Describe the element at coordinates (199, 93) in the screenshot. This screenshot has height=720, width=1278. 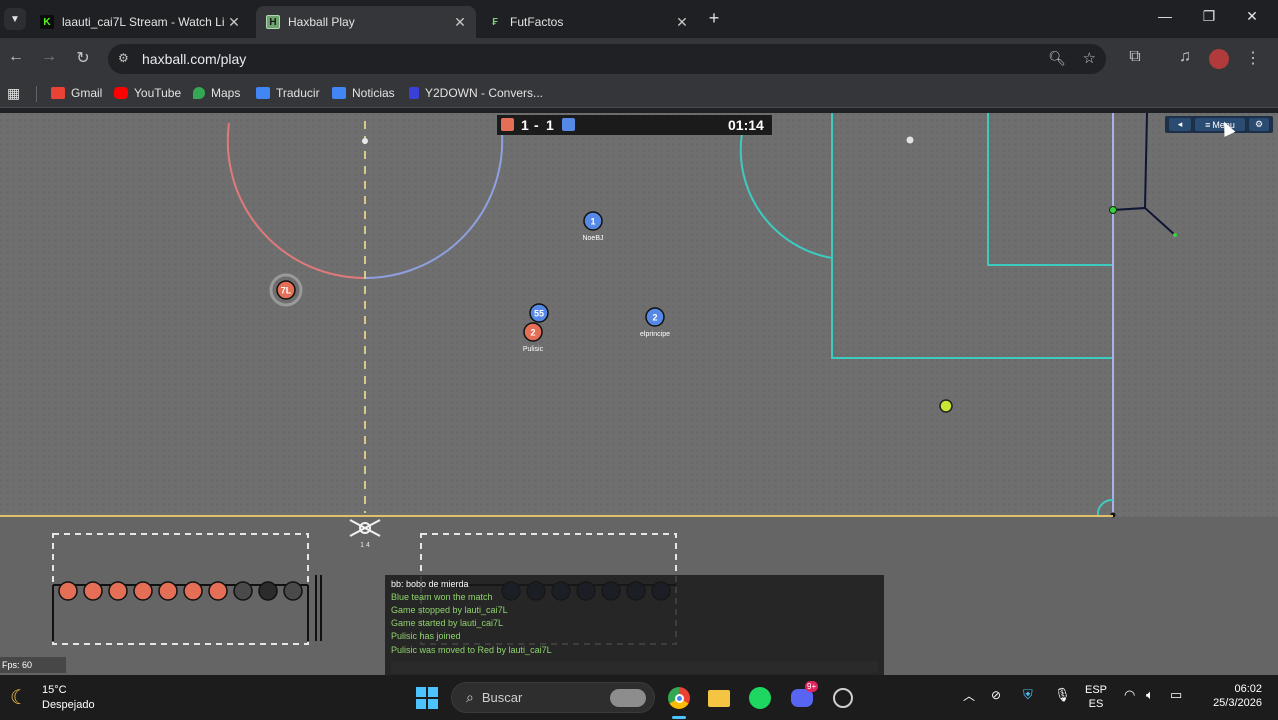
I see `maps-icon` at that location.